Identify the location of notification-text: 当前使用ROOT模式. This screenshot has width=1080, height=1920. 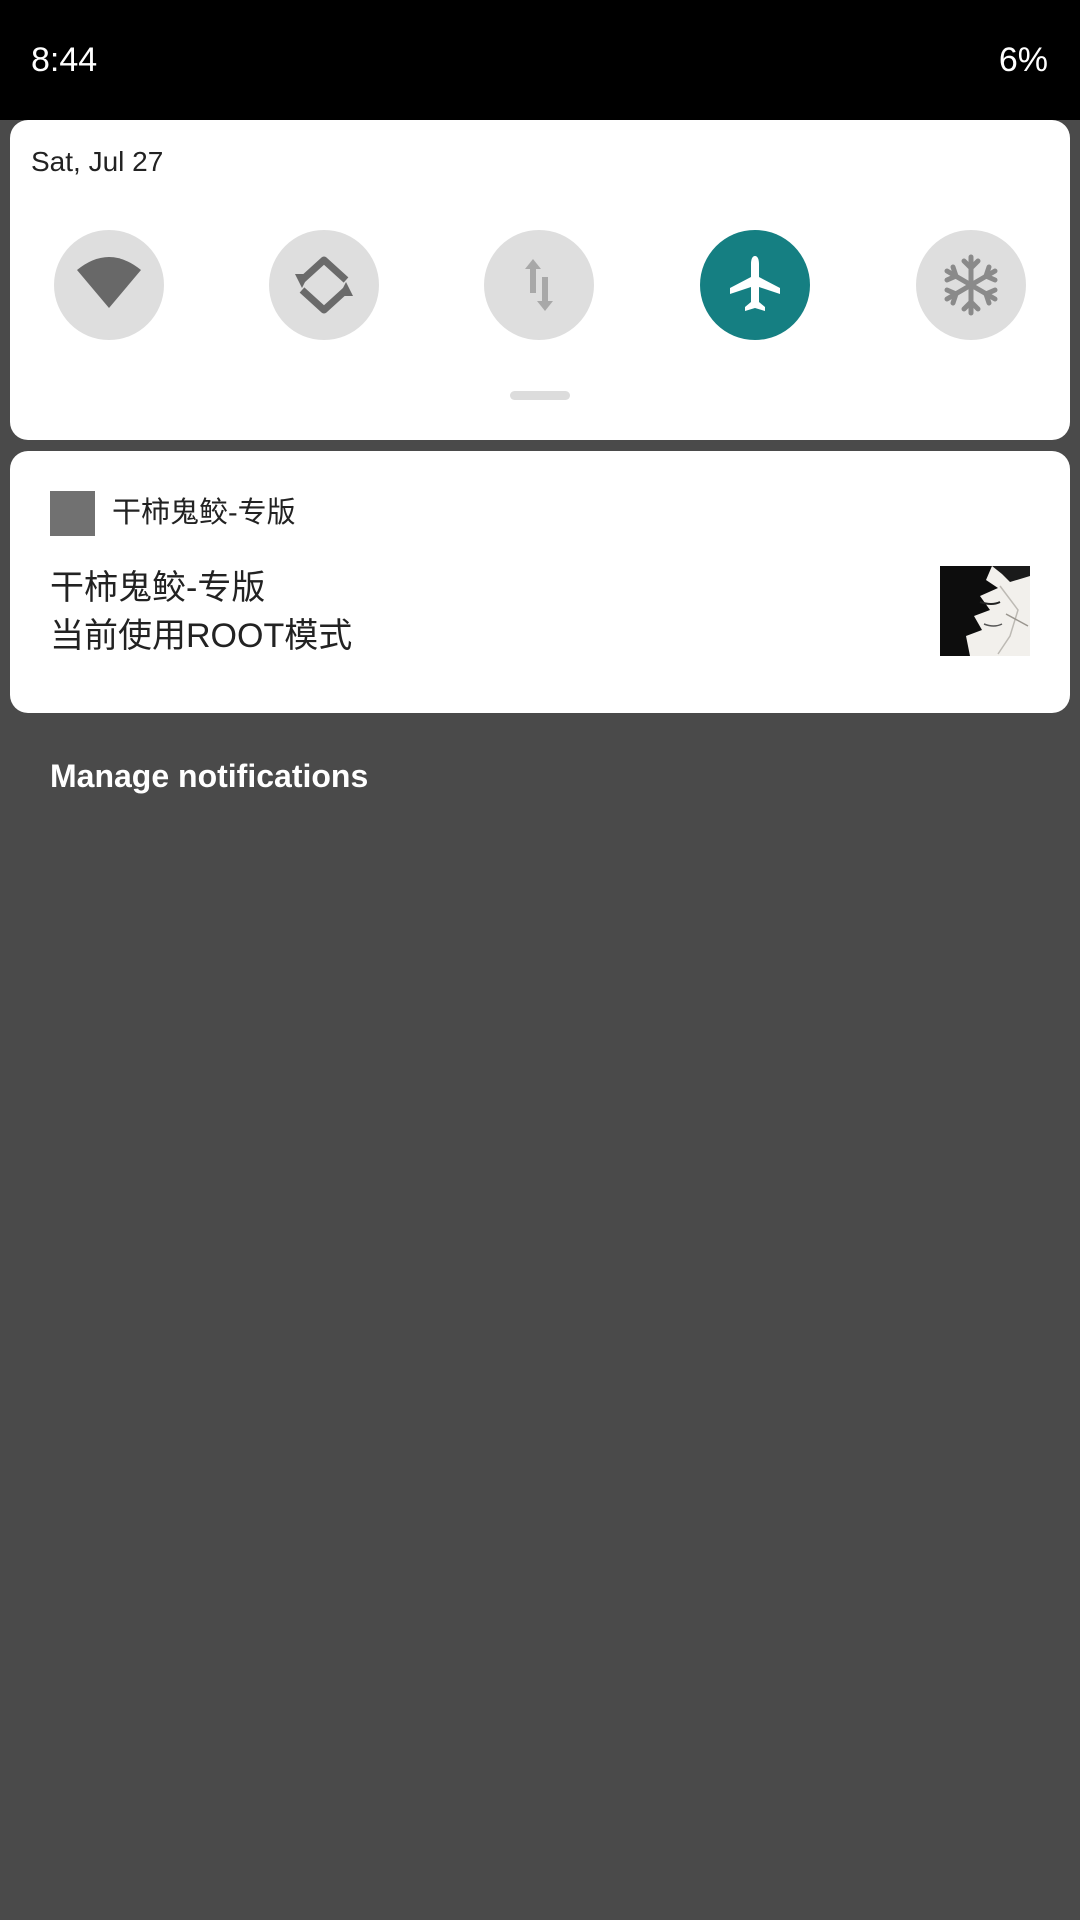
(201, 636).